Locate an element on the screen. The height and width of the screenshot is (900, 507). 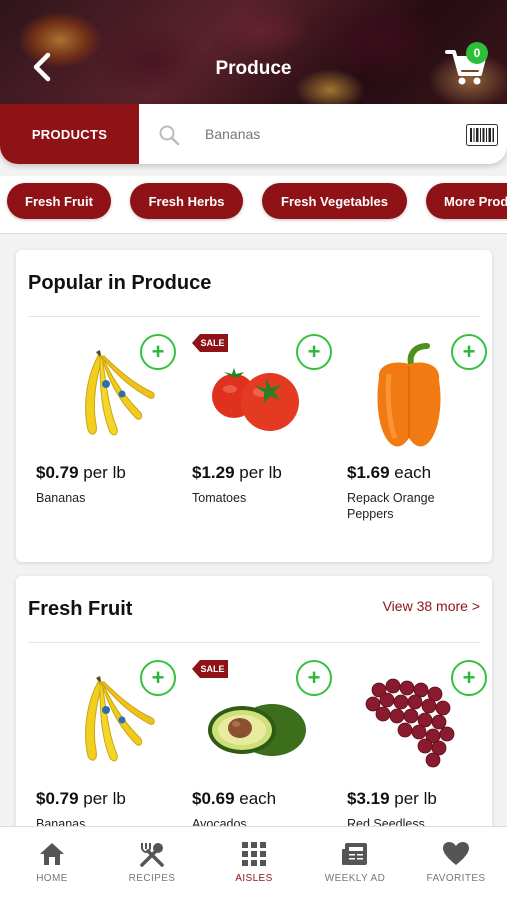
chip-fresh-vegetables: Fresh Vegetables is located at coordinates (334, 201).